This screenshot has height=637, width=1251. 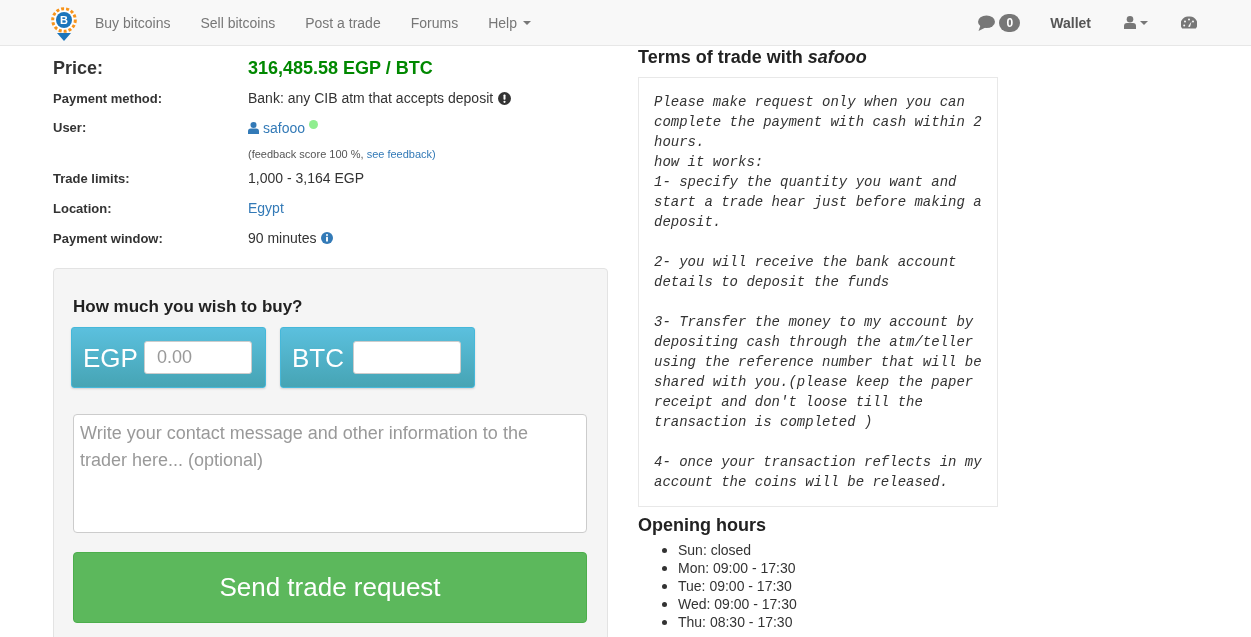 I want to click on feedback-link: see feedback), so click(x=401, y=154).